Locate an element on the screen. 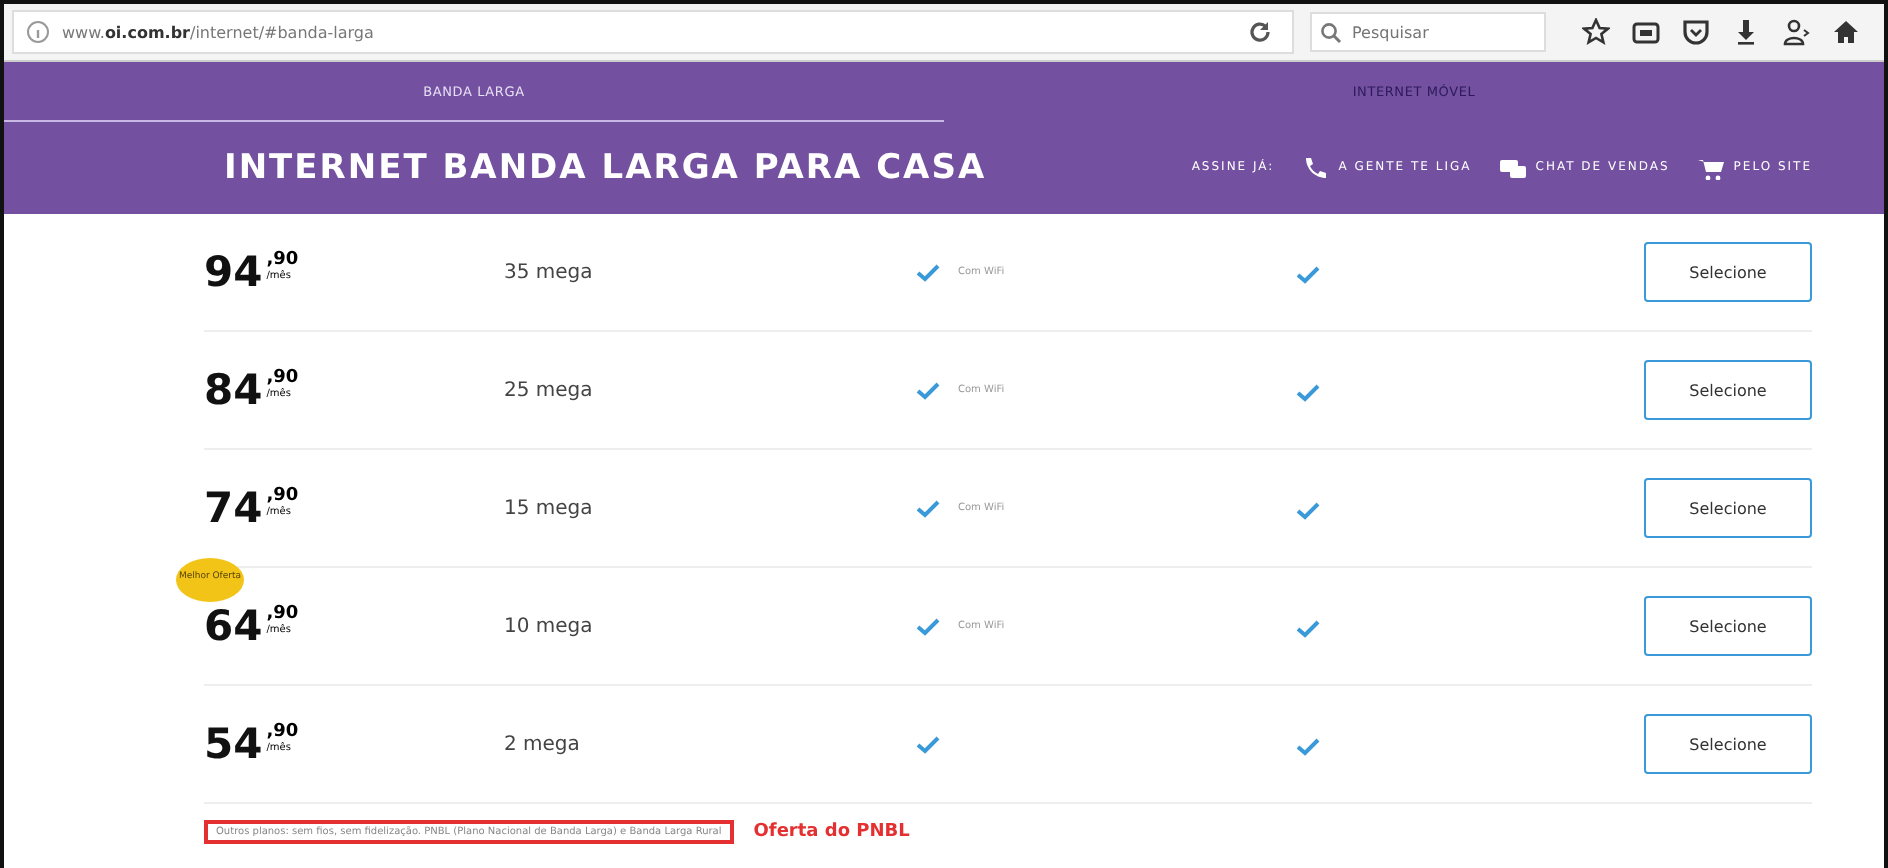 The image size is (1888, 868). search-field: Pesquisar is located at coordinates (1428, 32).